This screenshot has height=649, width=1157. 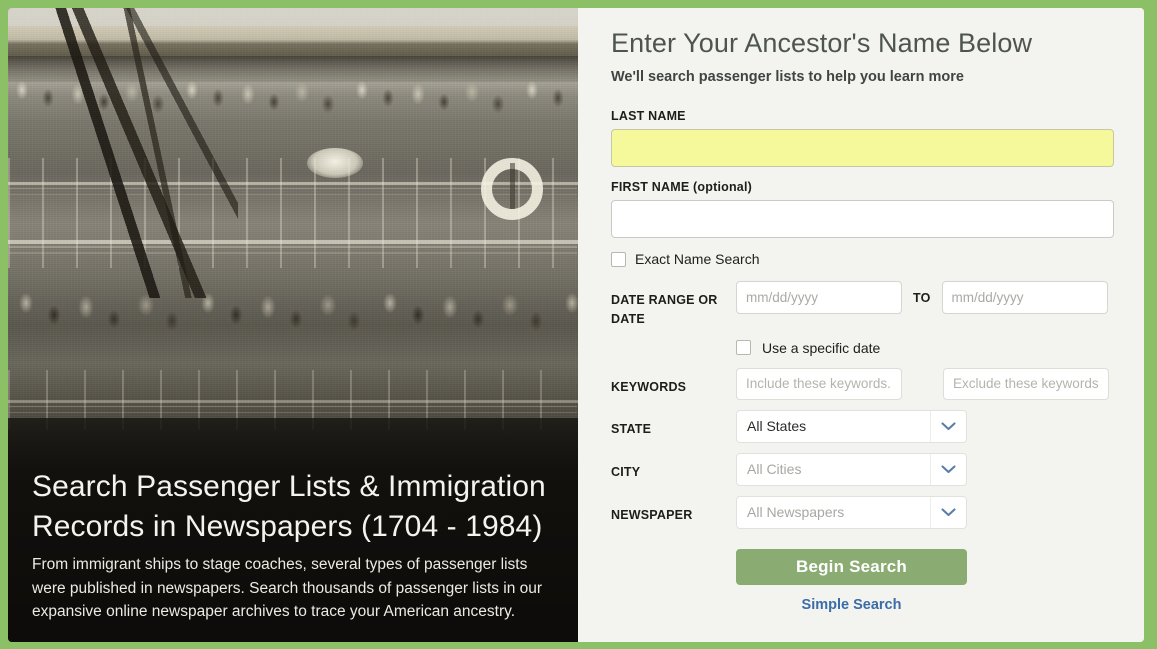 I want to click on newspaper-select-value: All Newspapers, so click(x=796, y=512).